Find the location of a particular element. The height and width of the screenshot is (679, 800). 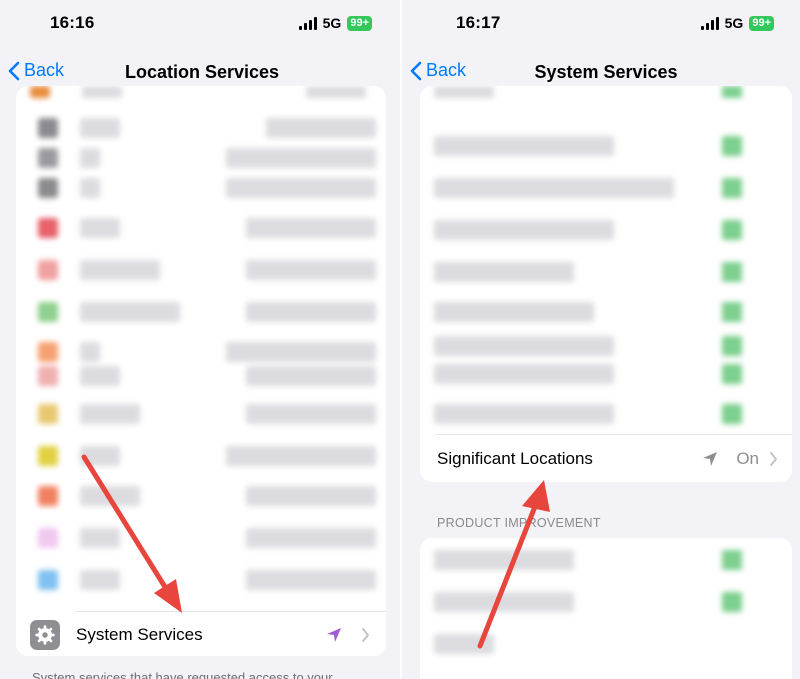

status-time: 16:17 is located at coordinates (478, 22).